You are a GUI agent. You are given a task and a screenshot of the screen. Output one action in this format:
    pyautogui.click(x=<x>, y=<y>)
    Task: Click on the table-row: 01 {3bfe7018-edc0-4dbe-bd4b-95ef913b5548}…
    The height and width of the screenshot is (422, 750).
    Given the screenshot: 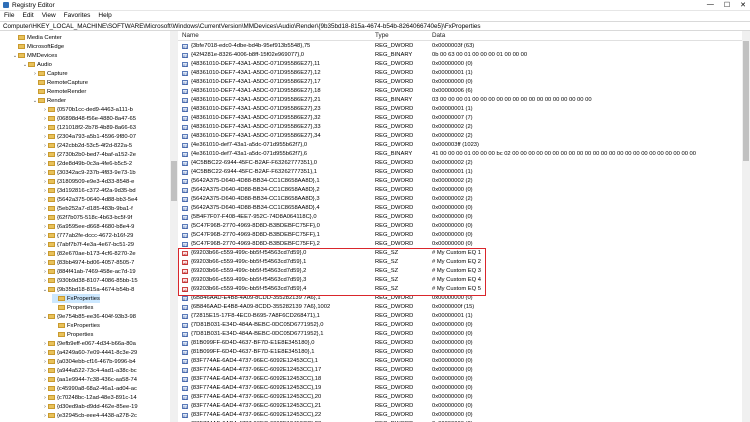 What is the action you would take?
    pyautogui.click(x=464, y=46)
    